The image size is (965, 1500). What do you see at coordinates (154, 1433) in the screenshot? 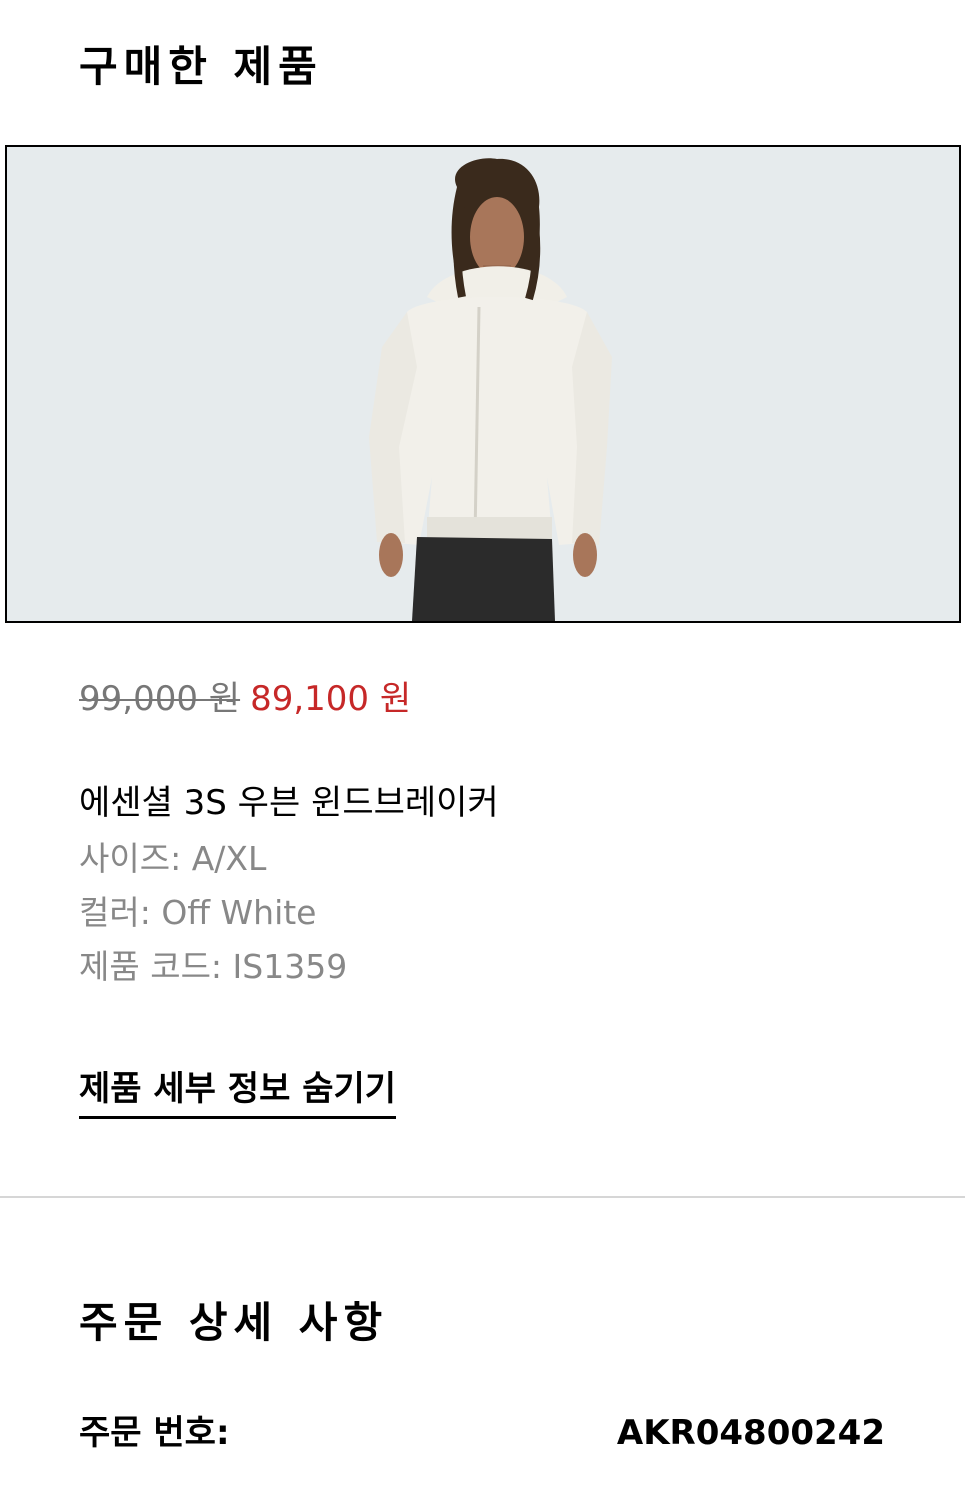
I see `order-number-label: 주문 번호:` at bounding box center [154, 1433].